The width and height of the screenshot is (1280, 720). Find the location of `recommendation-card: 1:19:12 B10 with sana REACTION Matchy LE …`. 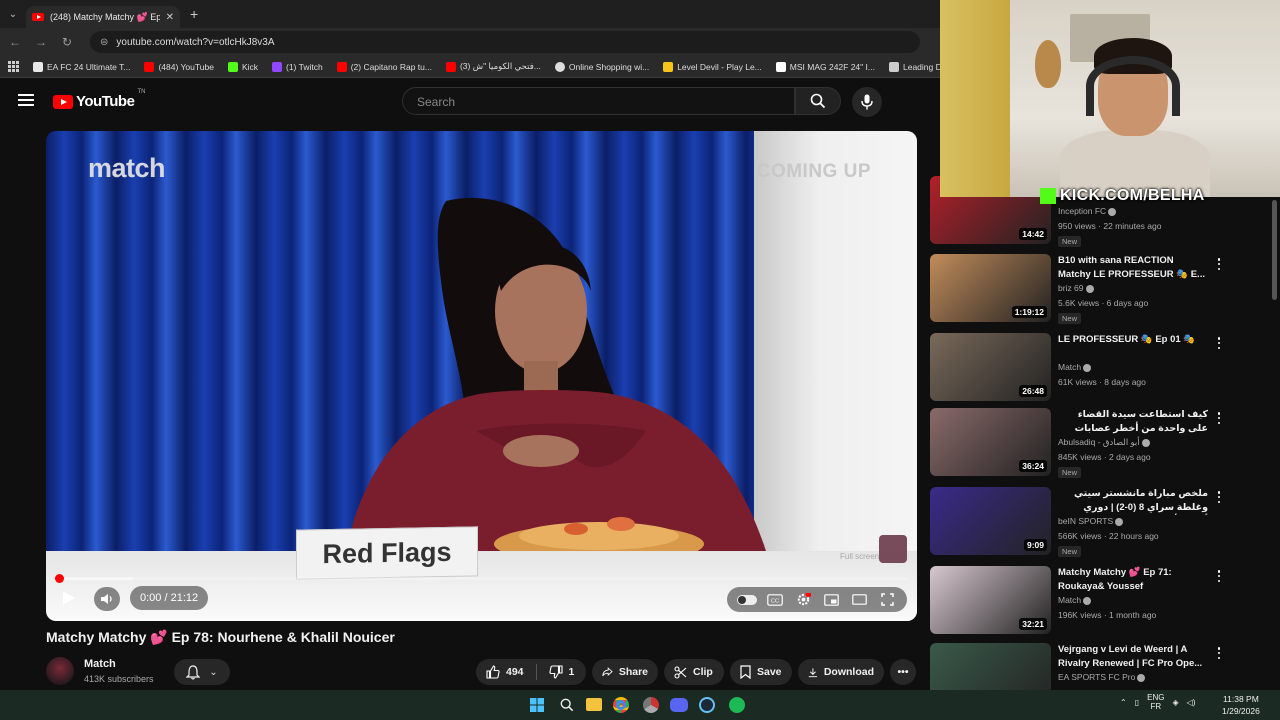

recommendation-card: 1:19:12 B10 with sana REACTION Matchy LE … is located at coordinates (1095, 291).